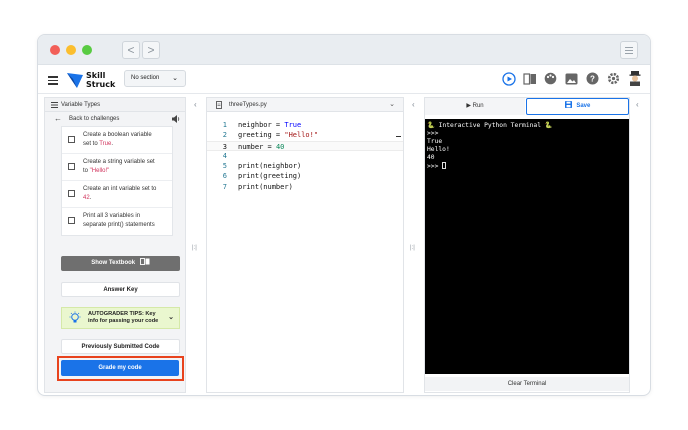 The height and width of the screenshot is (430, 688). I want to click on terminal-cursor, so click(444, 165).